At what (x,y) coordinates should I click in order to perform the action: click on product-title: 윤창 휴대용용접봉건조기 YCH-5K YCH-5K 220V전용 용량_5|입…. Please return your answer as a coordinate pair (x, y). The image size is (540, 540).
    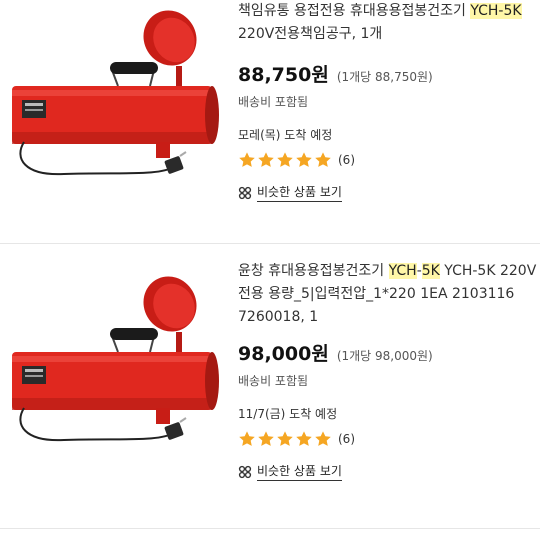
    Looking at the image, I should click on (388, 294).